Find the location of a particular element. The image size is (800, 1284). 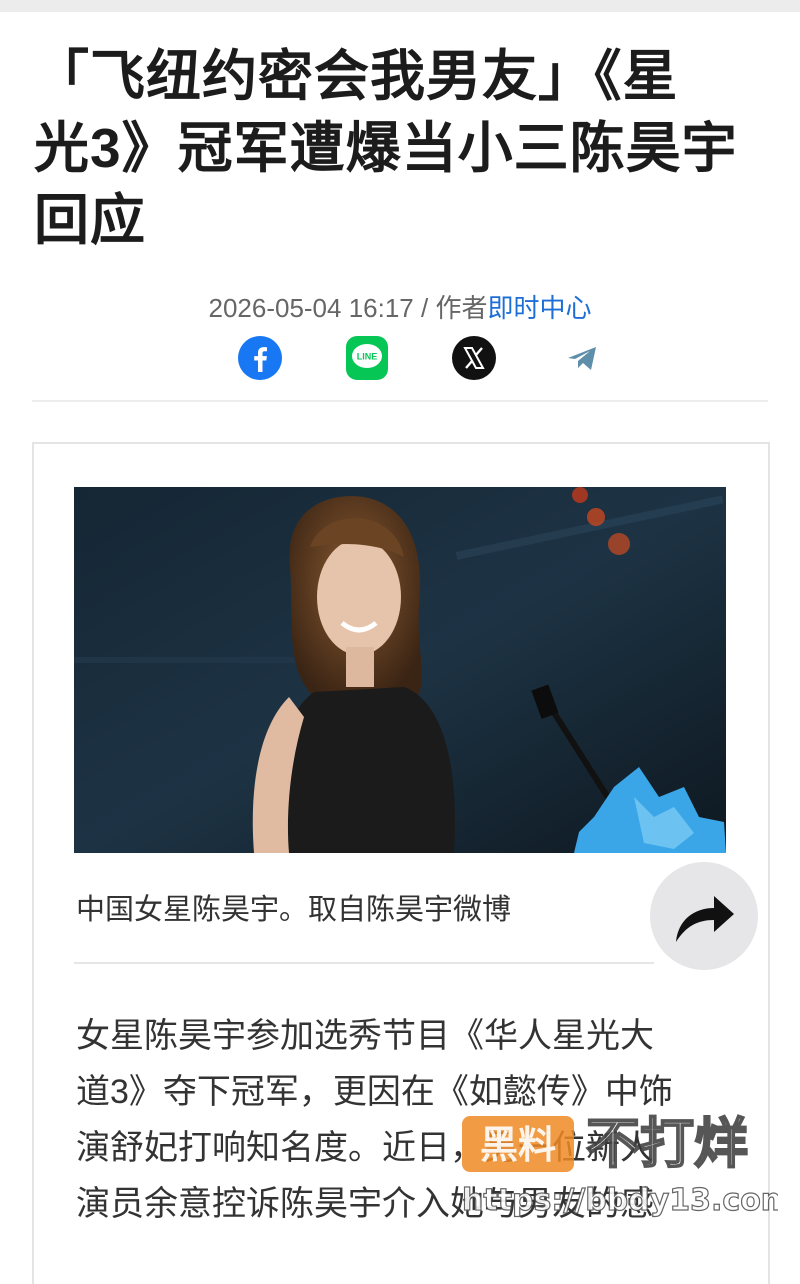

watermark-url: https://bbdy13.com is located at coordinates (620, 1200).